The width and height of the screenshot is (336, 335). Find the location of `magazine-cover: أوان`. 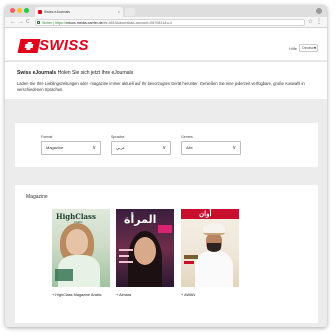

magazine-cover: أوان is located at coordinates (210, 248).